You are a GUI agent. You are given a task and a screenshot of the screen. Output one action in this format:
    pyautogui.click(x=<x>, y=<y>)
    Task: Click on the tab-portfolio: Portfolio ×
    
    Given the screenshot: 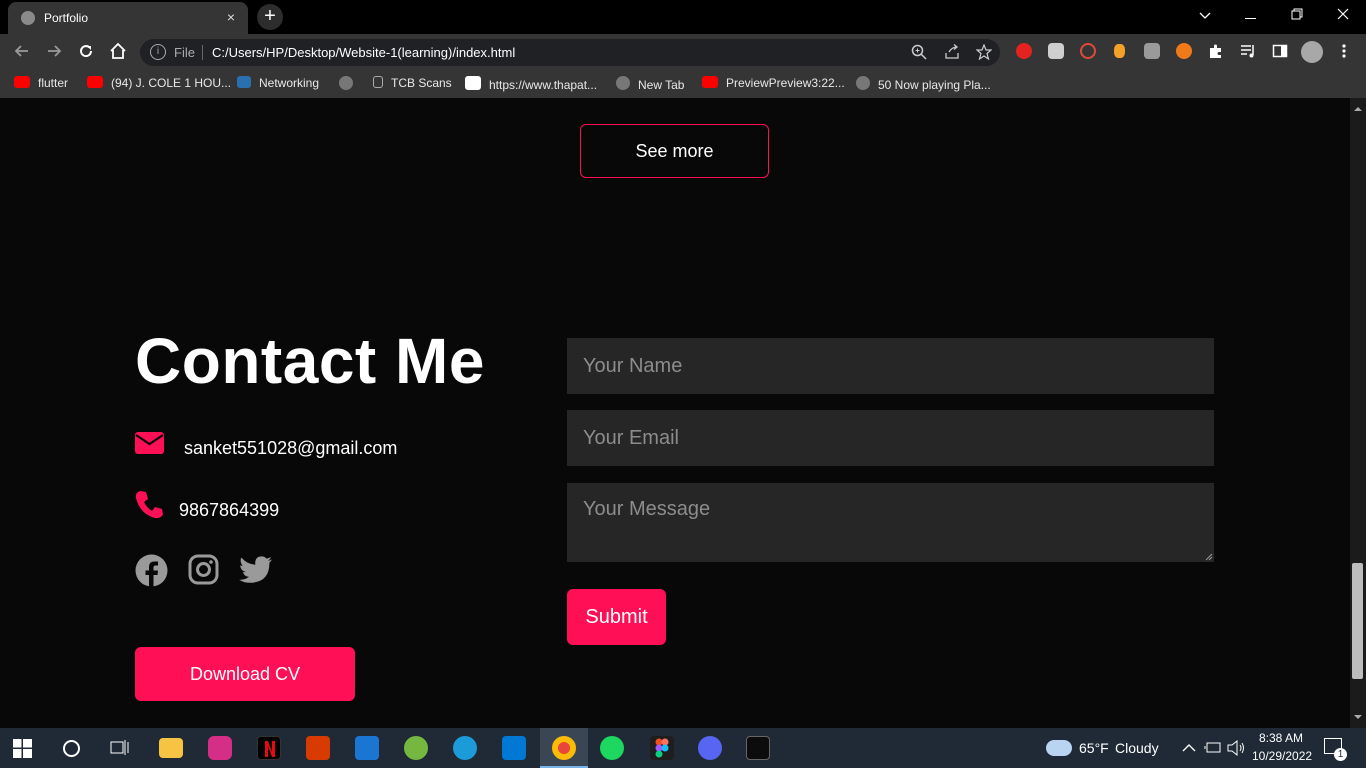 What is the action you would take?
    pyautogui.click(x=128, y=18)
    